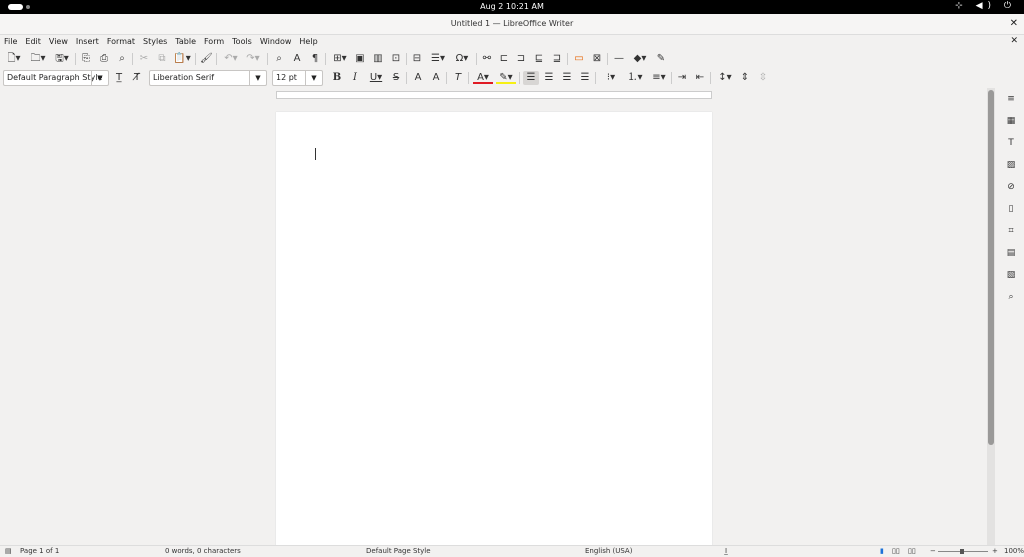 The height and width of the screenshot is (557, 1024). Describe the element at coordinates (659, 78) in the screenshot. I see `outline-format-icon: ≡▾` at that location.